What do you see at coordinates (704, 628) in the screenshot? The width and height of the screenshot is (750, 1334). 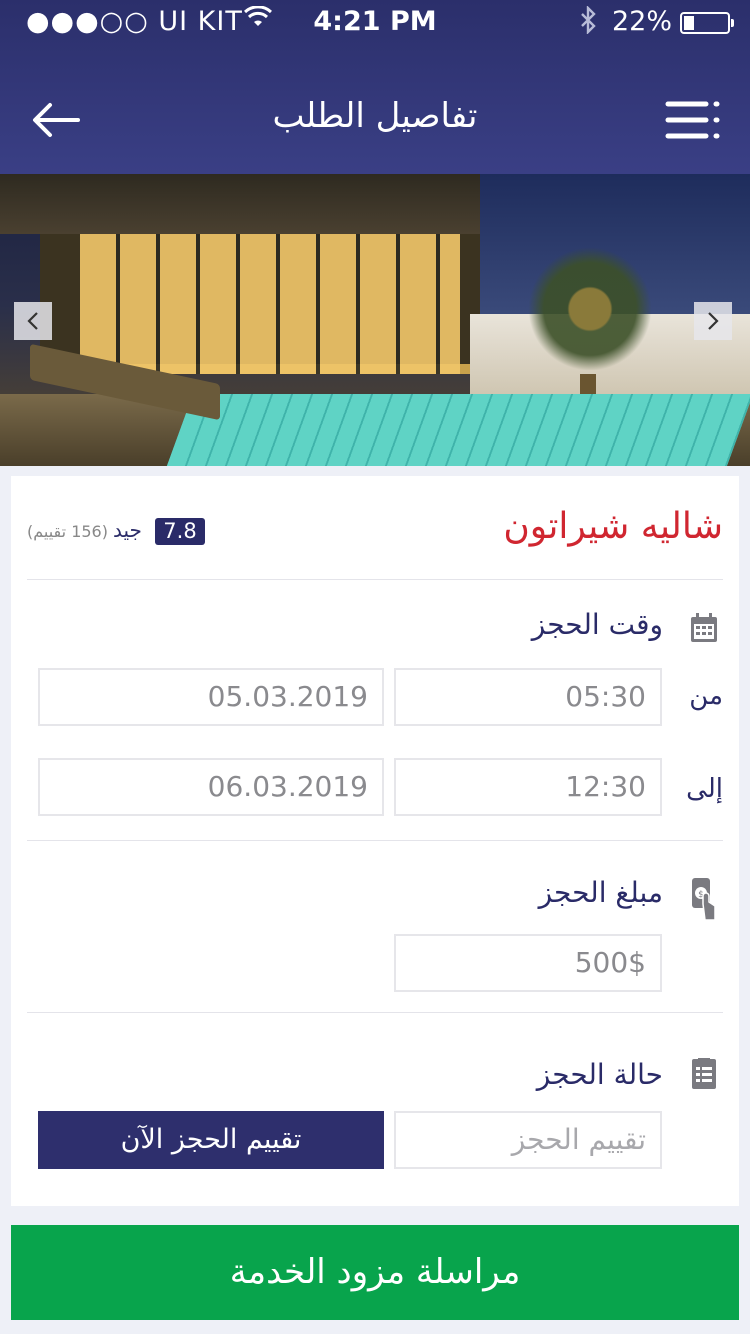 I see `calendar-icon` at bounding box center [704, 628].